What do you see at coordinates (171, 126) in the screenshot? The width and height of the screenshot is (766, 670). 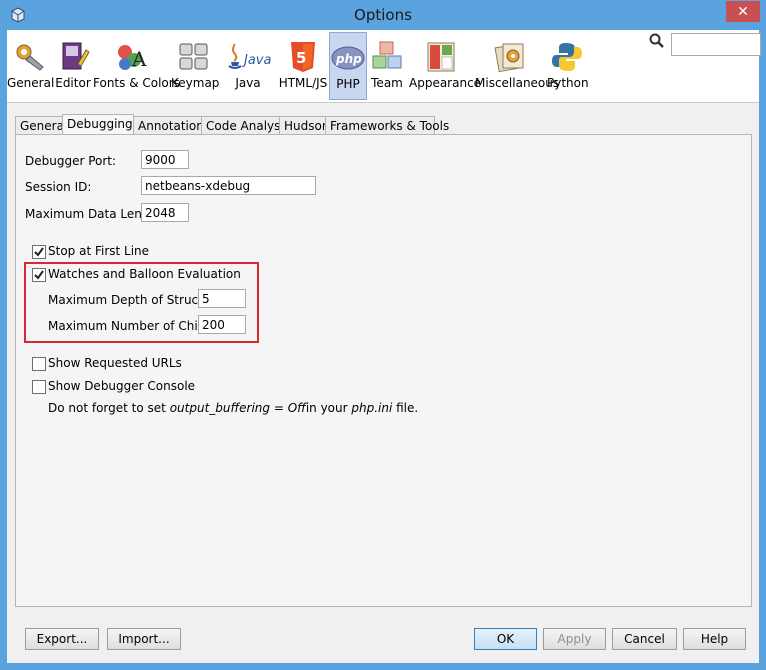 I see `tab-annotations: Annotations` at bounding box center [171, 126].